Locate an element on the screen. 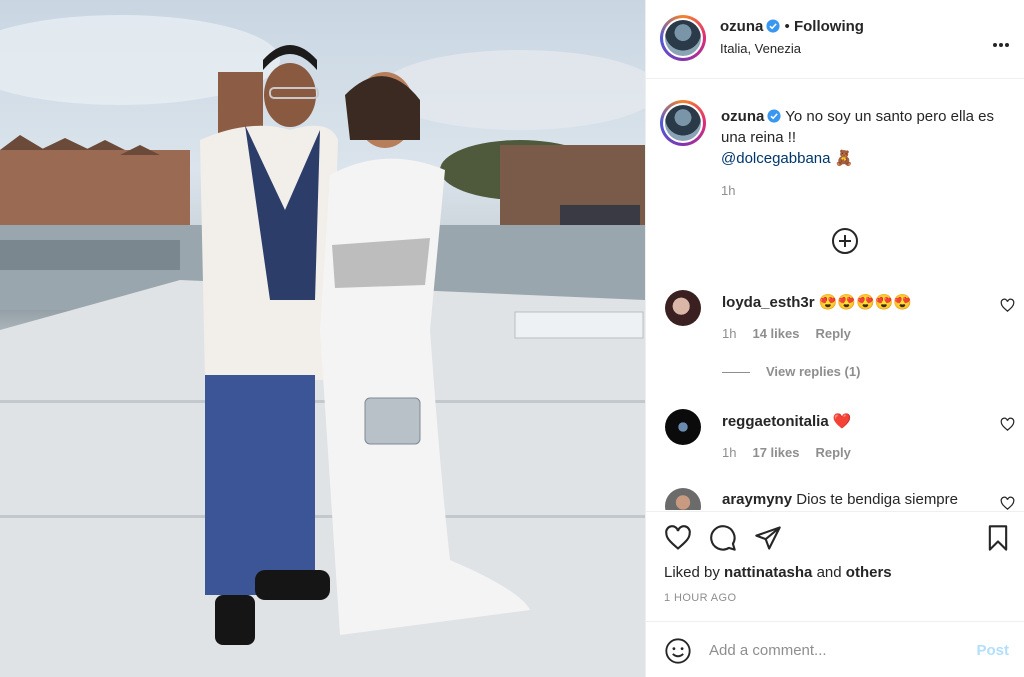  comment-likes: 17 likes is located at coordinates (775, 452).